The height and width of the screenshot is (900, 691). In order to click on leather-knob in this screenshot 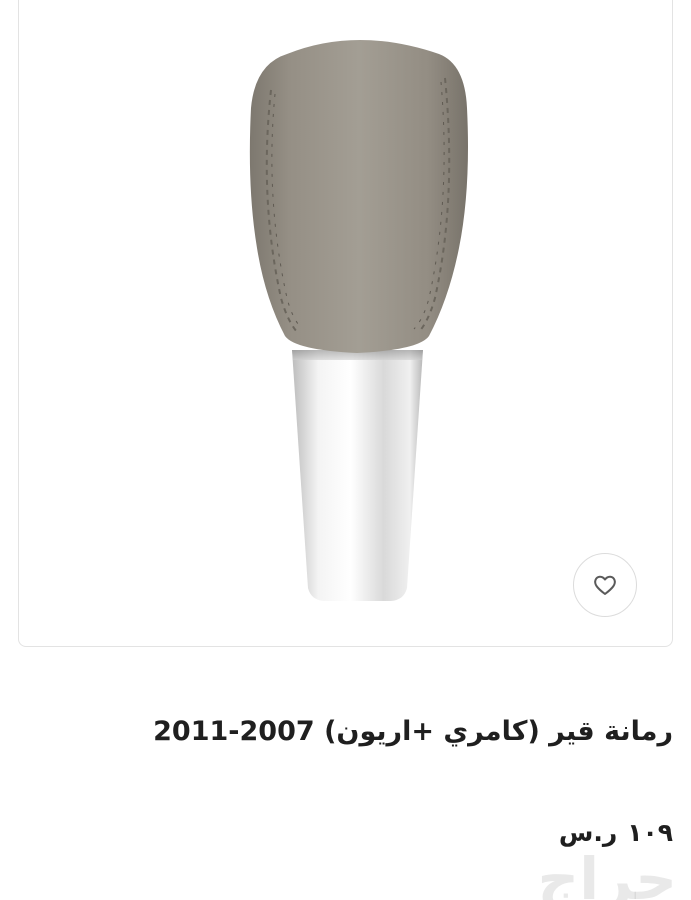, I will do `click(358, 196)`.